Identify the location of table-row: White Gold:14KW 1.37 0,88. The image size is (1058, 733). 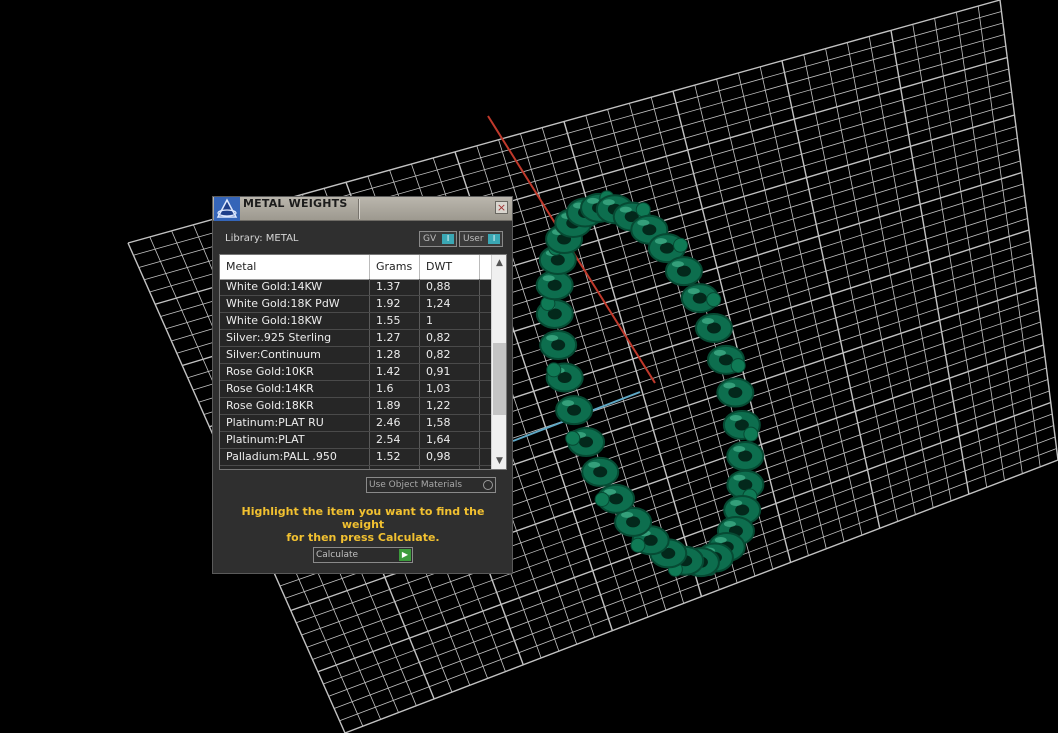
(355, 287).